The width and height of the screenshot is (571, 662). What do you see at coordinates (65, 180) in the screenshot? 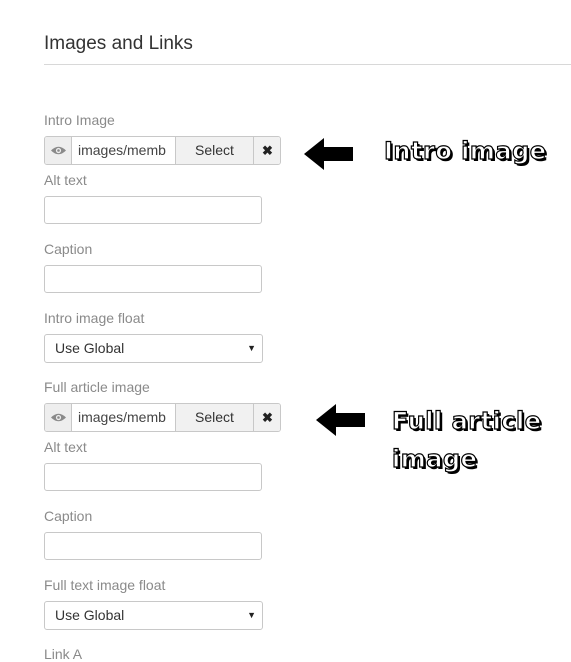
I see `intro-alt-text-label: Alt text` at bounding box center [65, 180].